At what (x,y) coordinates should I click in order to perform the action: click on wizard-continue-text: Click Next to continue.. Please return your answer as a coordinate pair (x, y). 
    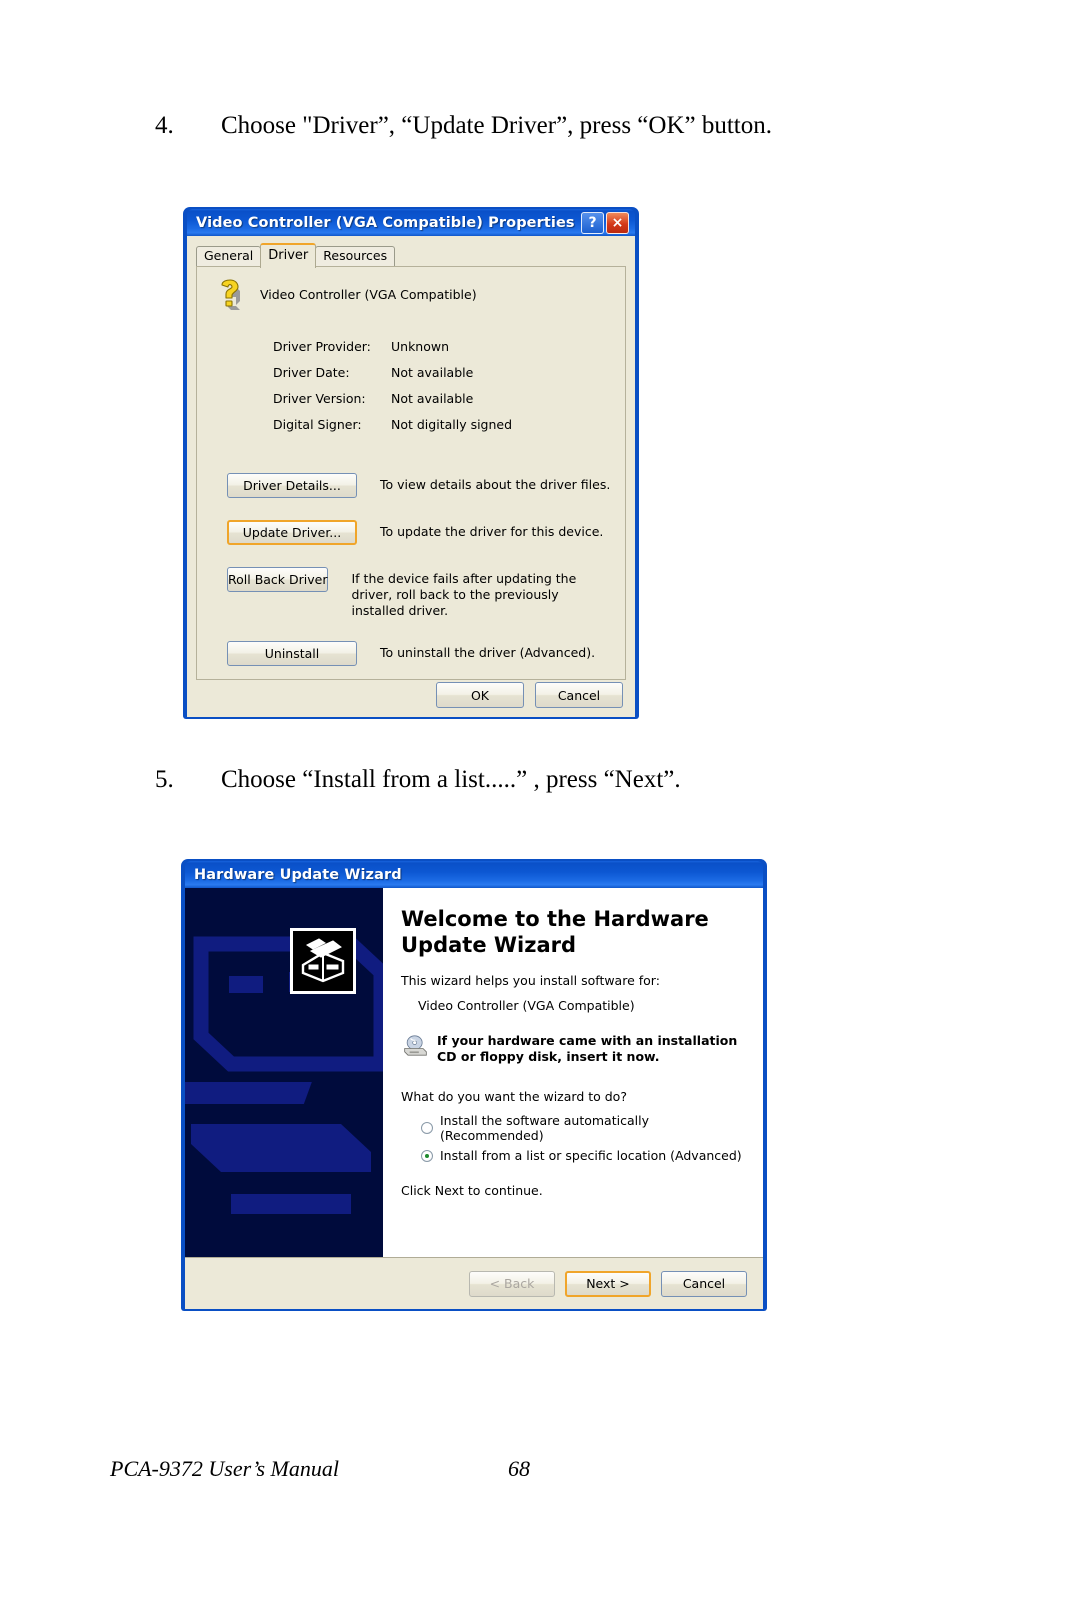
    Looking at the image, I should click on (472, 1190).